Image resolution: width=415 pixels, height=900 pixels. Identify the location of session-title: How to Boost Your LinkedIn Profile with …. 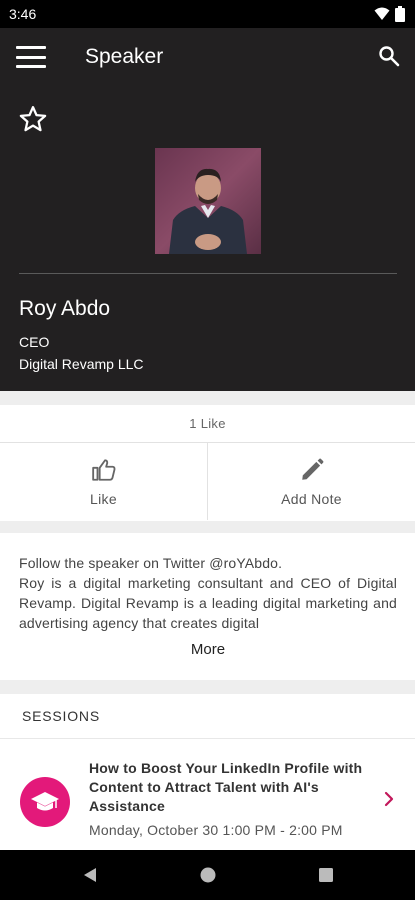
(226, 787).